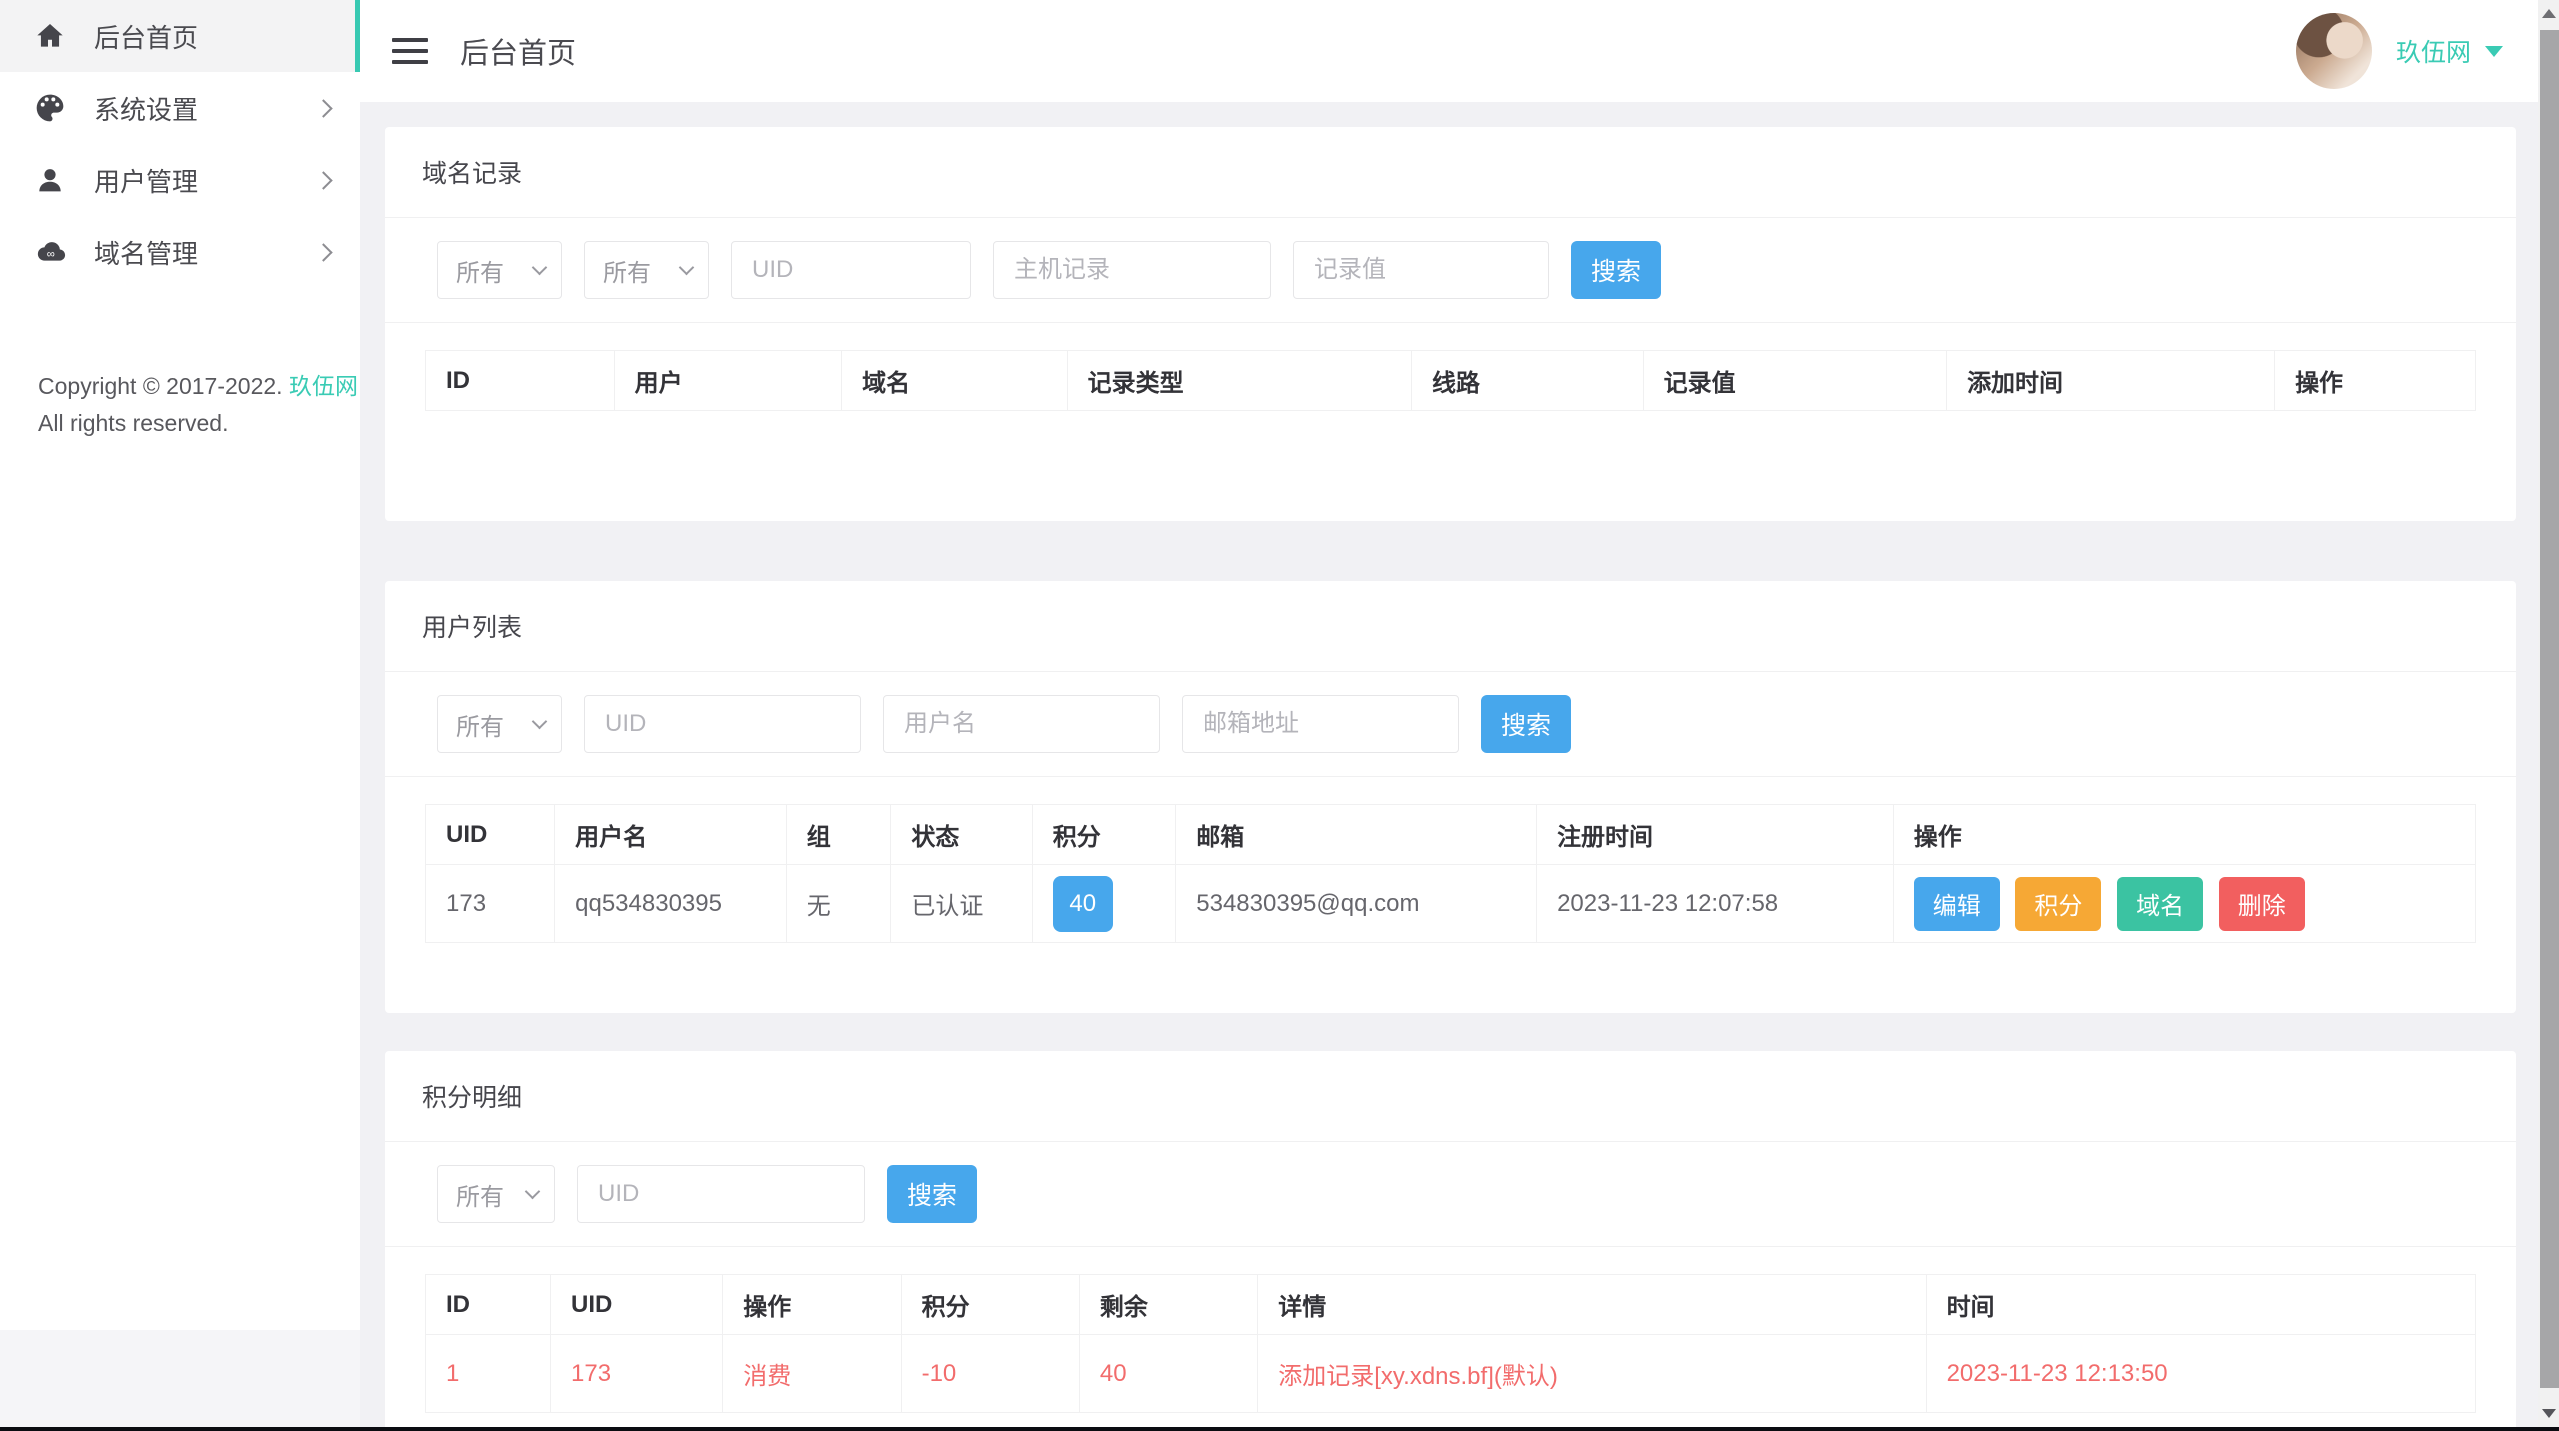 The image size is (2559, 1431). Describe the element at coordinates (50, 36) in the screenshot. I see `home-icon` at that location.